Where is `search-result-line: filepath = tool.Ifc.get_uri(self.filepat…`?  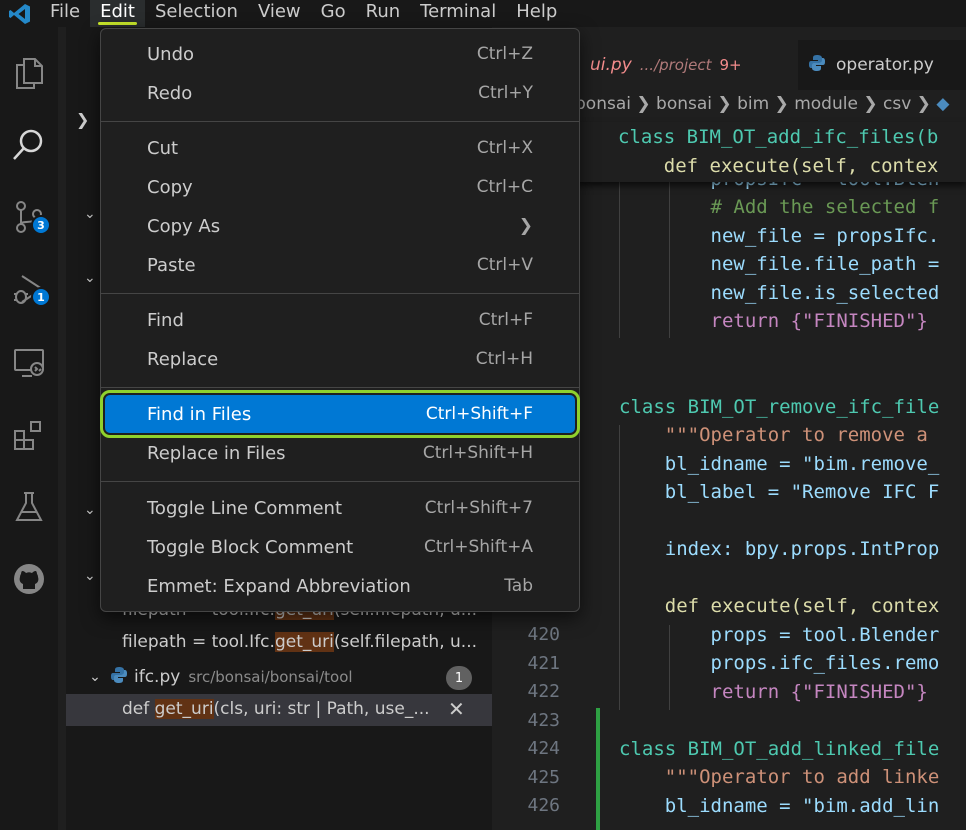 search-result-line: filepath = tool.Ifc.get_uri(self.filepat… is located at coordinates (299, 642).